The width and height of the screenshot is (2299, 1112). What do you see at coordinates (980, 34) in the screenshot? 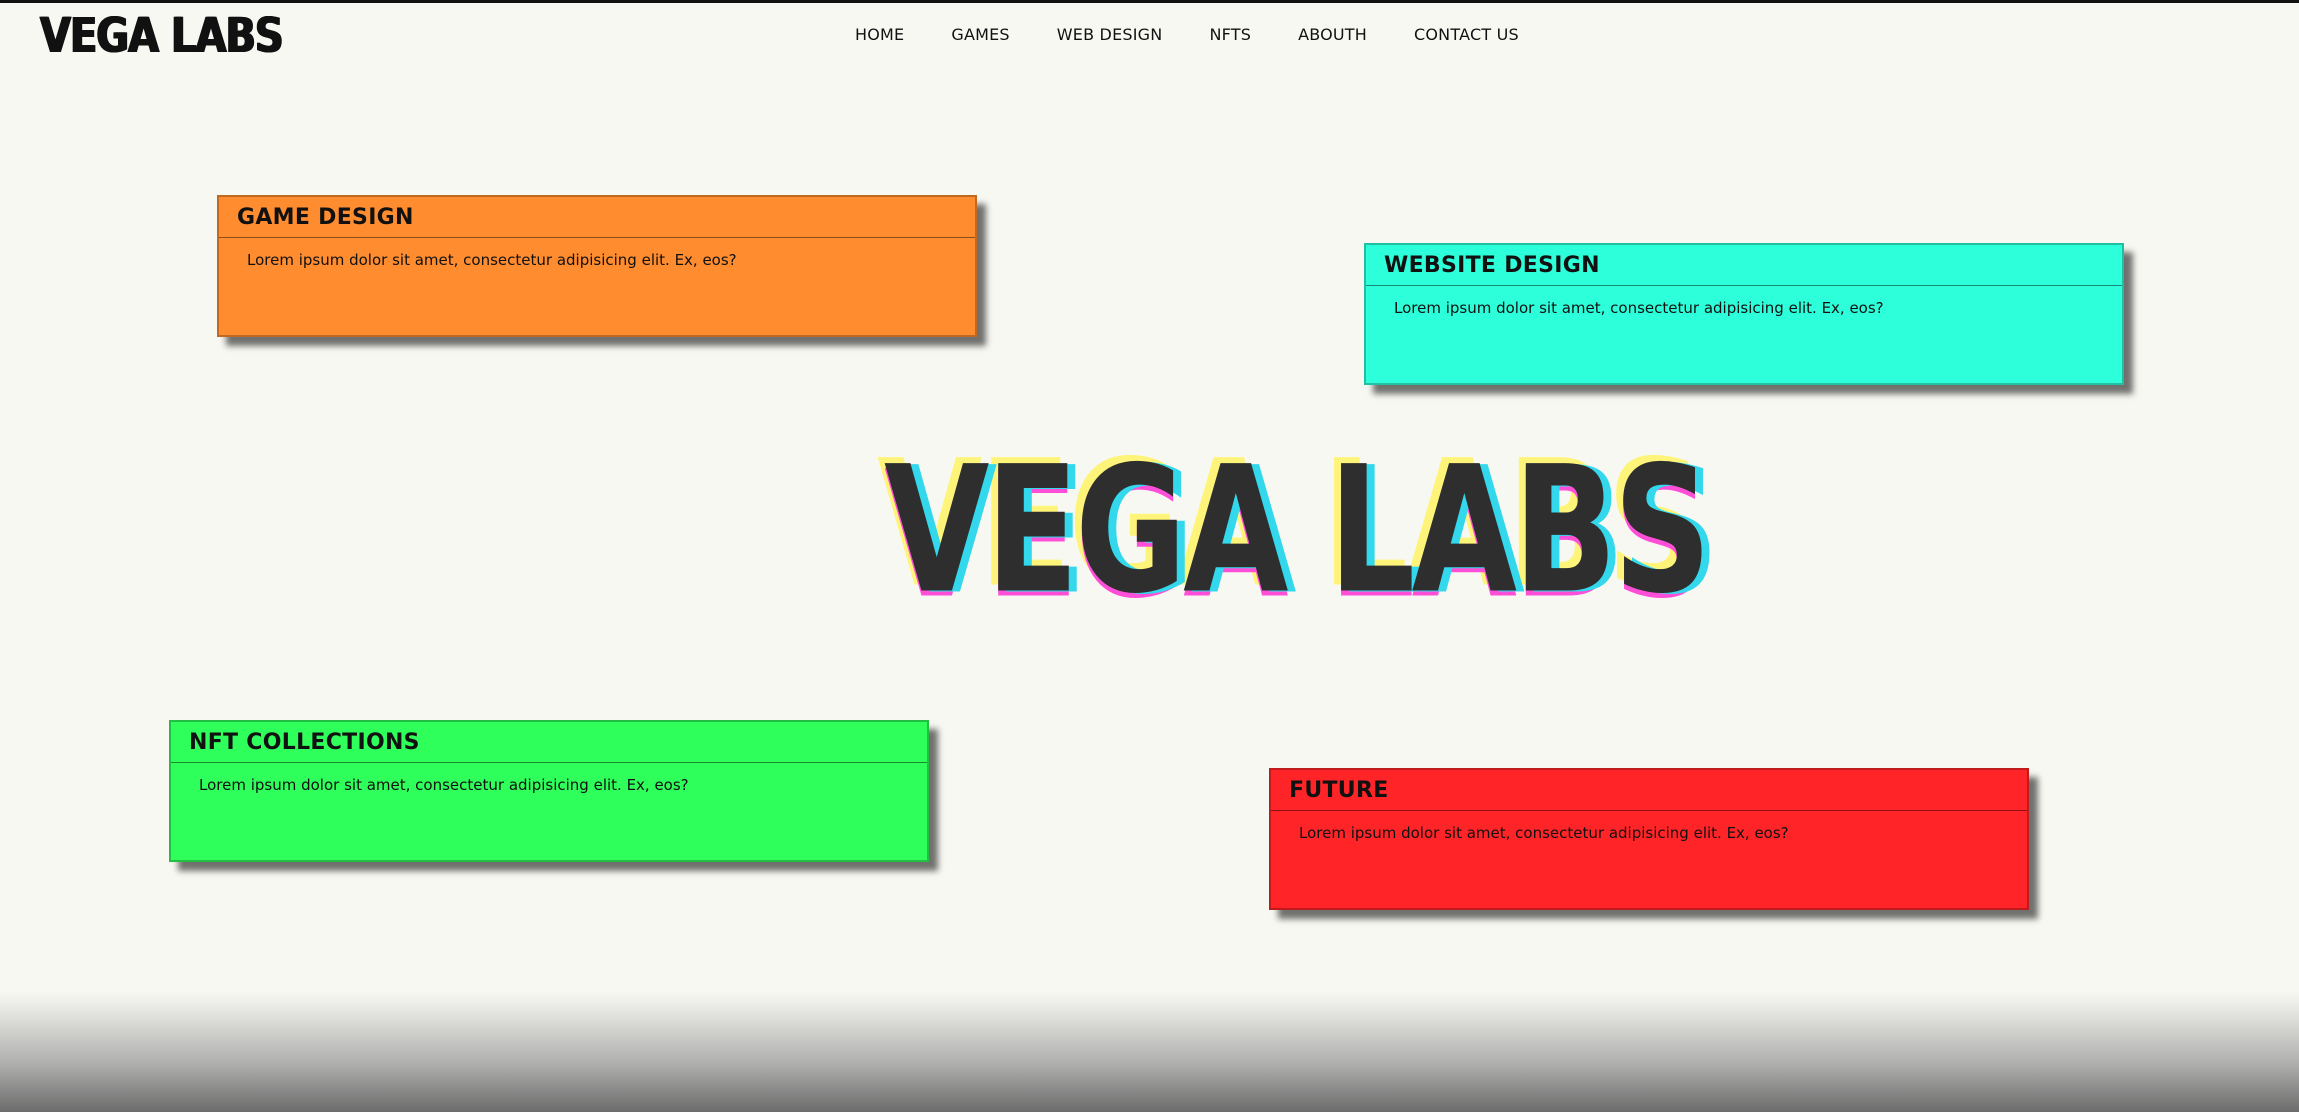
I see `nav-games: GAMES` at bounding box center [980, 34].